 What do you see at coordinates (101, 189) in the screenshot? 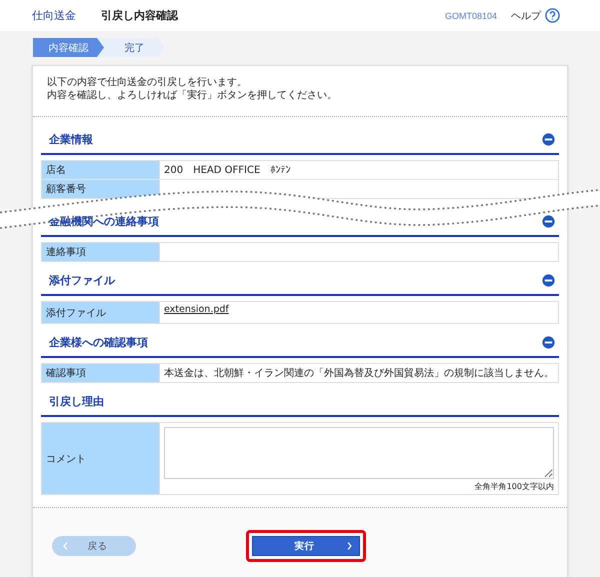
I see `field-label: 顧客番号` at bounding box center [101, 189].